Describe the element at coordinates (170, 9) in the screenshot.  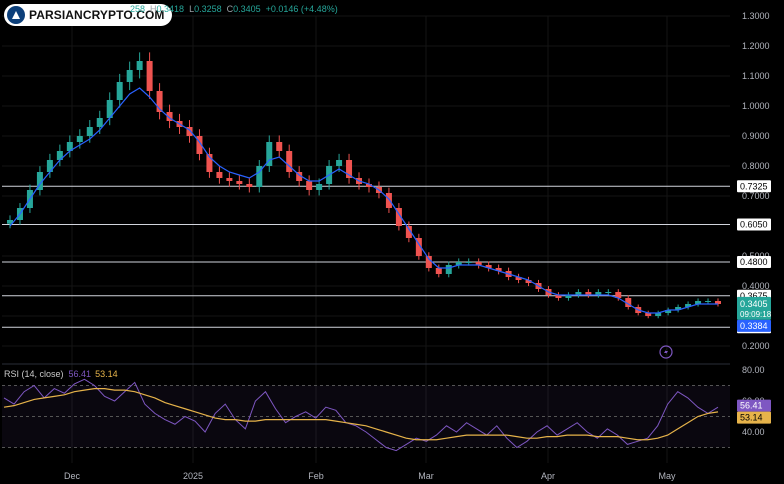
I see `high-value: 0.3418` at that location.